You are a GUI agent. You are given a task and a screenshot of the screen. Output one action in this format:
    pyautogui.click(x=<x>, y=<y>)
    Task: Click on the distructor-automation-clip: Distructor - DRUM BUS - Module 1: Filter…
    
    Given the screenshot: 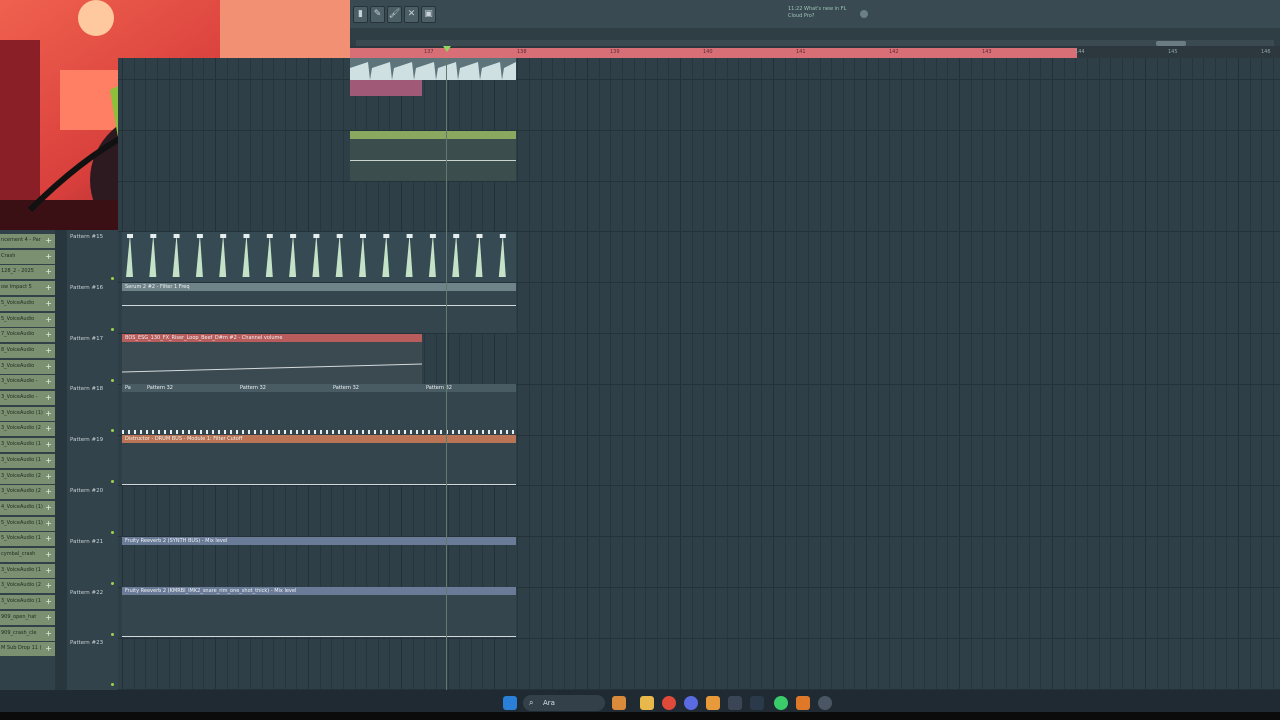 What is the action you would take?
    pyautogui.click(x=319, y=460)
    